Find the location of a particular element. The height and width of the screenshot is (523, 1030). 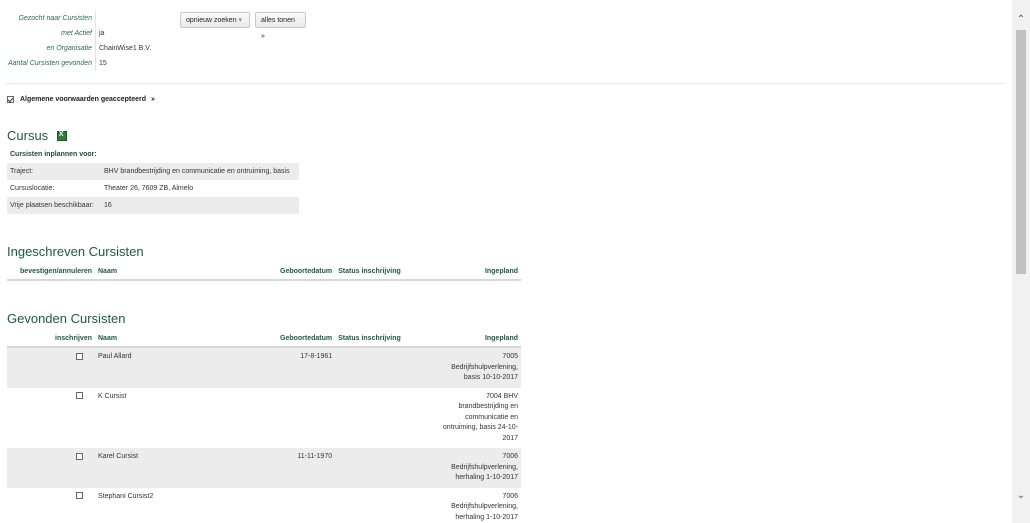

enrolled-heading: Ingeschreven Cursisten is located at coordinates (75, 251).